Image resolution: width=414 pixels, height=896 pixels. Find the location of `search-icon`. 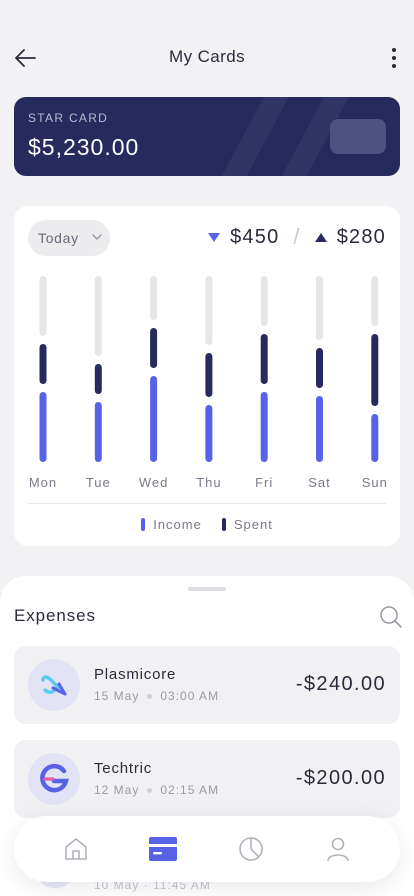

search-icon is located at coordinates (391, 617).